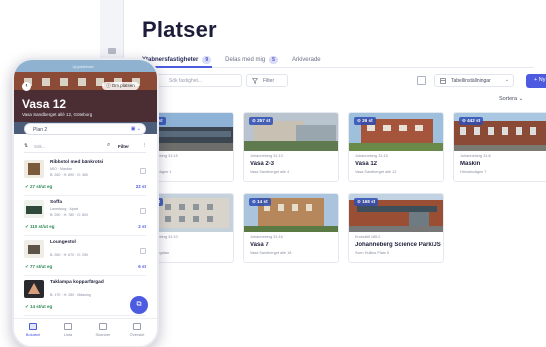  Describe the element at coordinates (108, 145) in the screenshot. I see `search-icon: ⌕` at that location.